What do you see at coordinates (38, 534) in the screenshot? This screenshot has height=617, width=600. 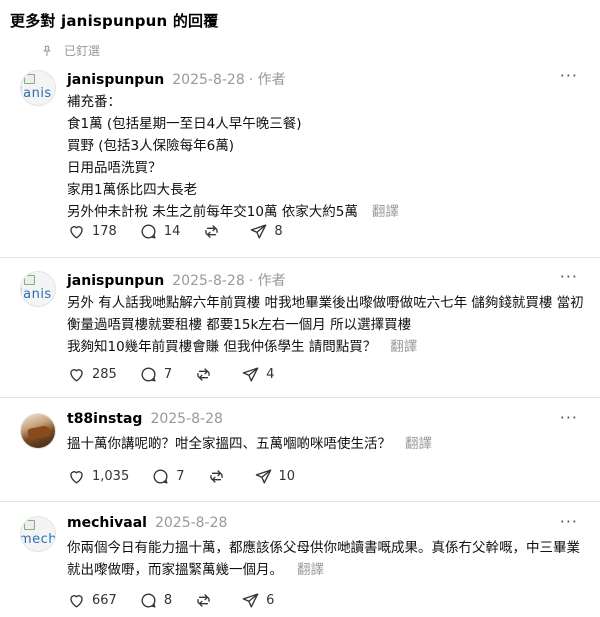 I see `avatar: mech` at bounding box center [38, 534].